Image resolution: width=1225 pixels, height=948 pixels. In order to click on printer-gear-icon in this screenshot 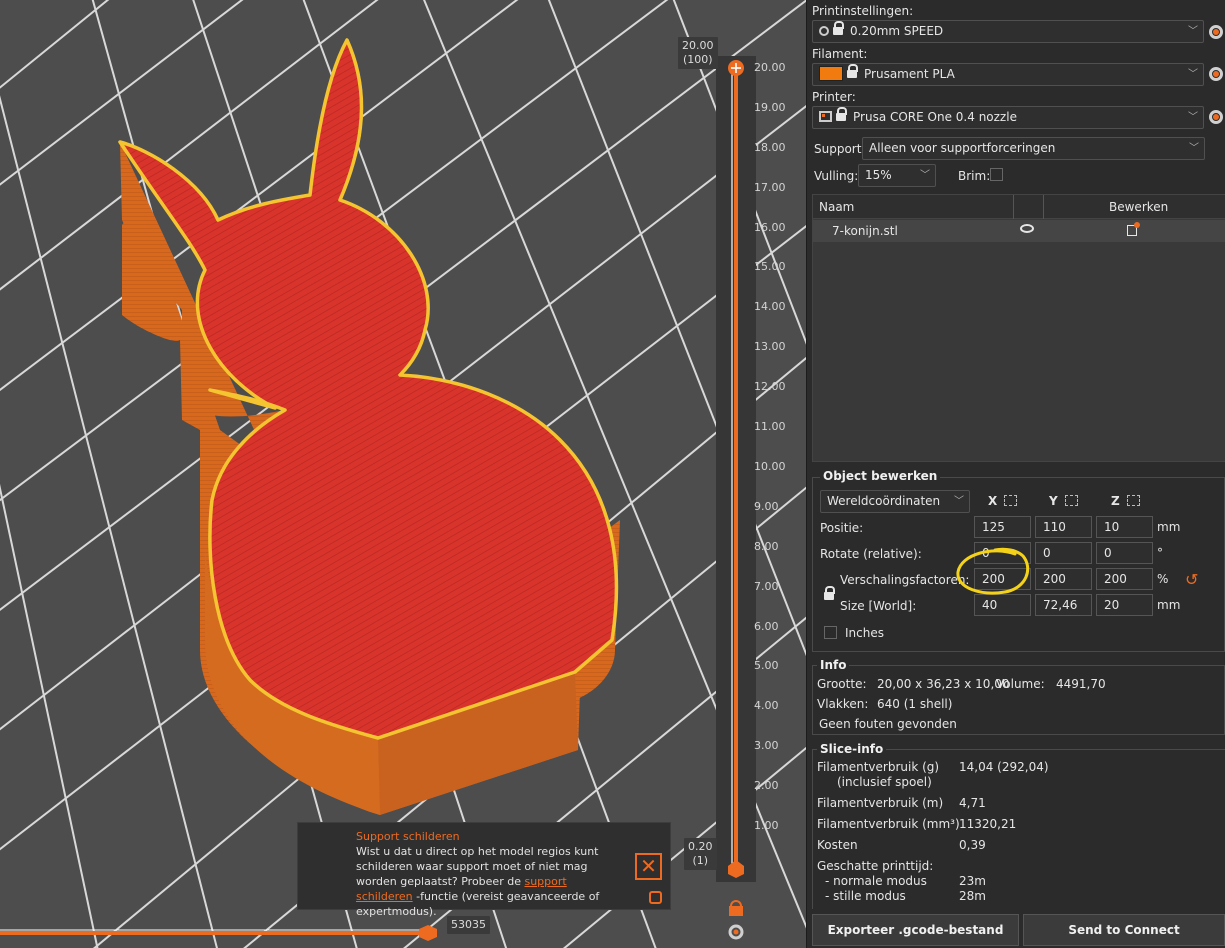, I will do `click(1216, 117)`.